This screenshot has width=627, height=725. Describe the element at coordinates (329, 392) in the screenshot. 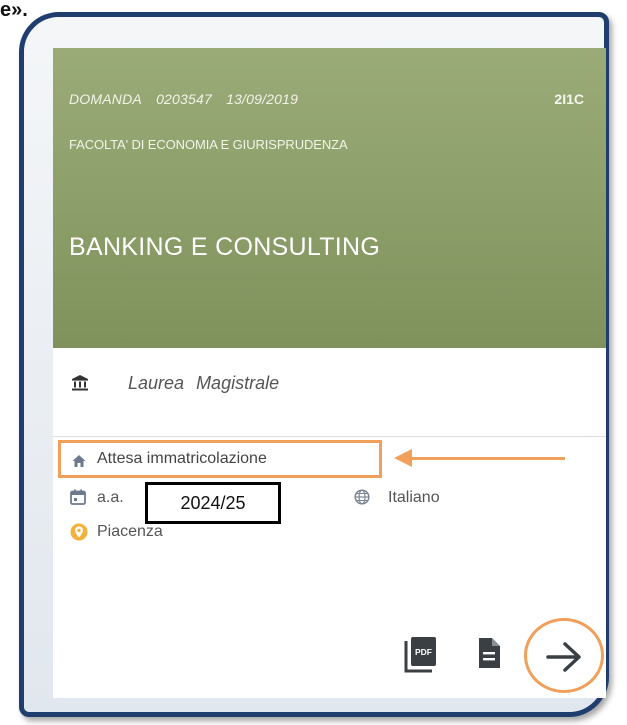

I see `degree-row: Laurea Magistrale` at that location.